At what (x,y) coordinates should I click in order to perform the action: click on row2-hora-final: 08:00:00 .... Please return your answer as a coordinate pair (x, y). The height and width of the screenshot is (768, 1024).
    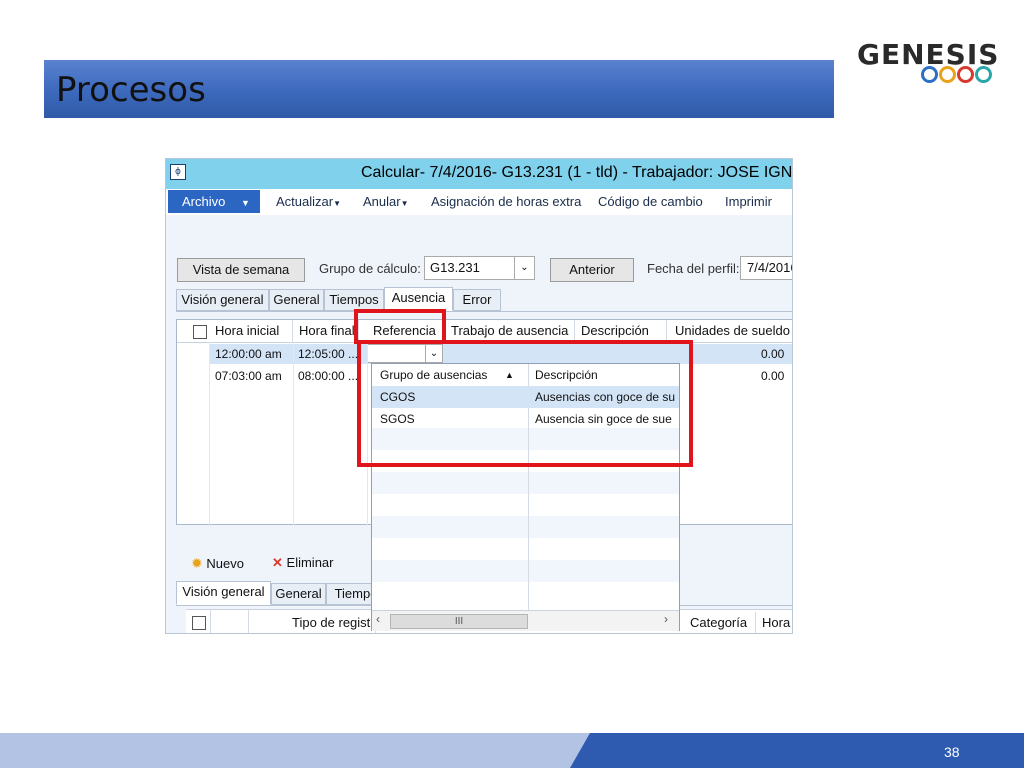
    Looking at the image, I should click on (328, 376).